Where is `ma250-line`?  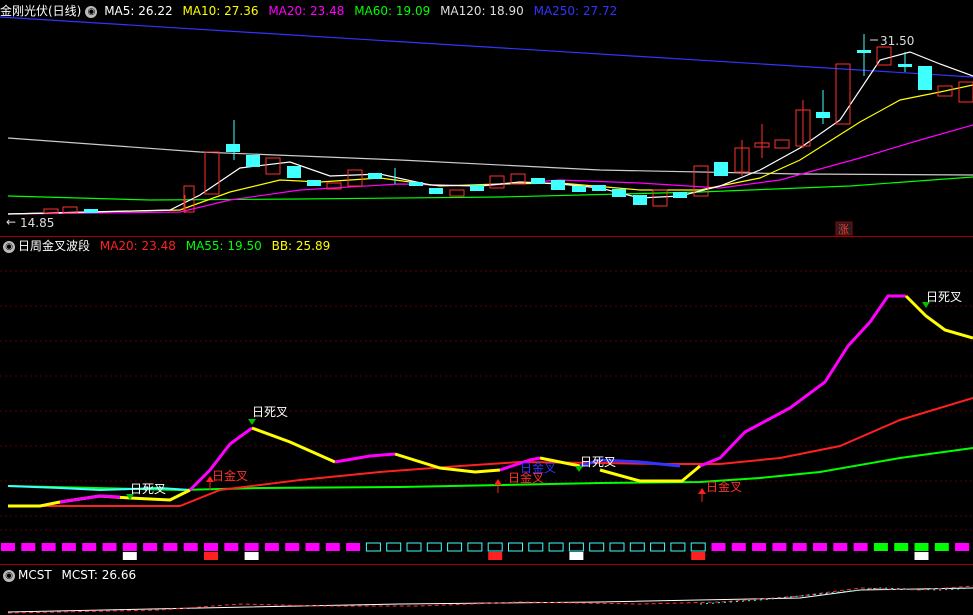
ma250-line is located at coordinates (486, 47).